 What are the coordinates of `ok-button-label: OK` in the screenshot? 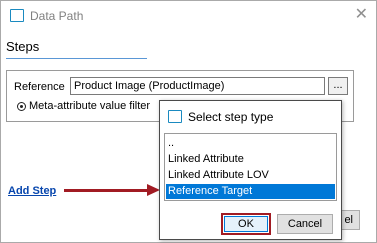 It's located at (246, 224).